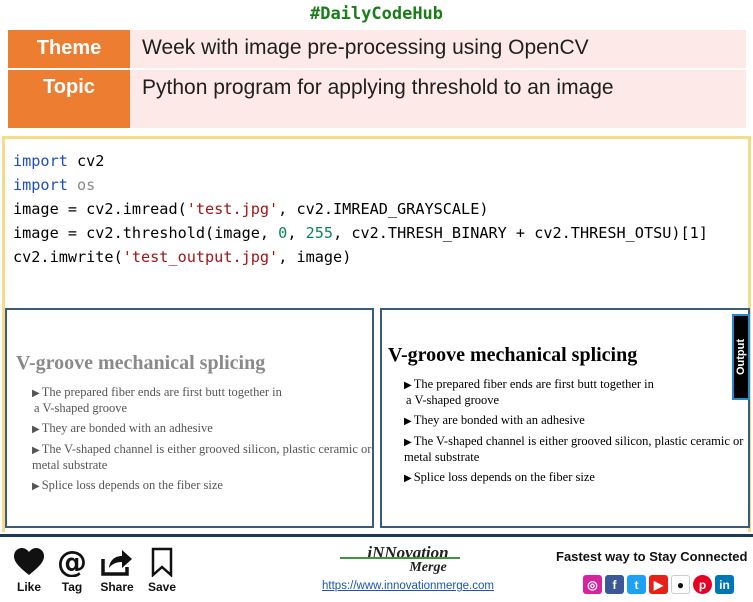  Describe the element at coordinates (72, 587) in the screenshot. I see `tag-label: Tag` at that location.